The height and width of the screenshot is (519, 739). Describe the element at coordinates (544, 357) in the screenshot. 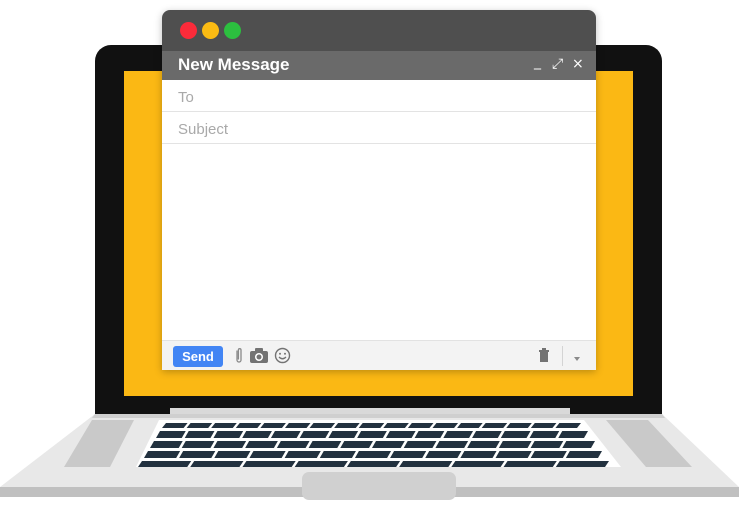

I see `trash-icon` at that location.